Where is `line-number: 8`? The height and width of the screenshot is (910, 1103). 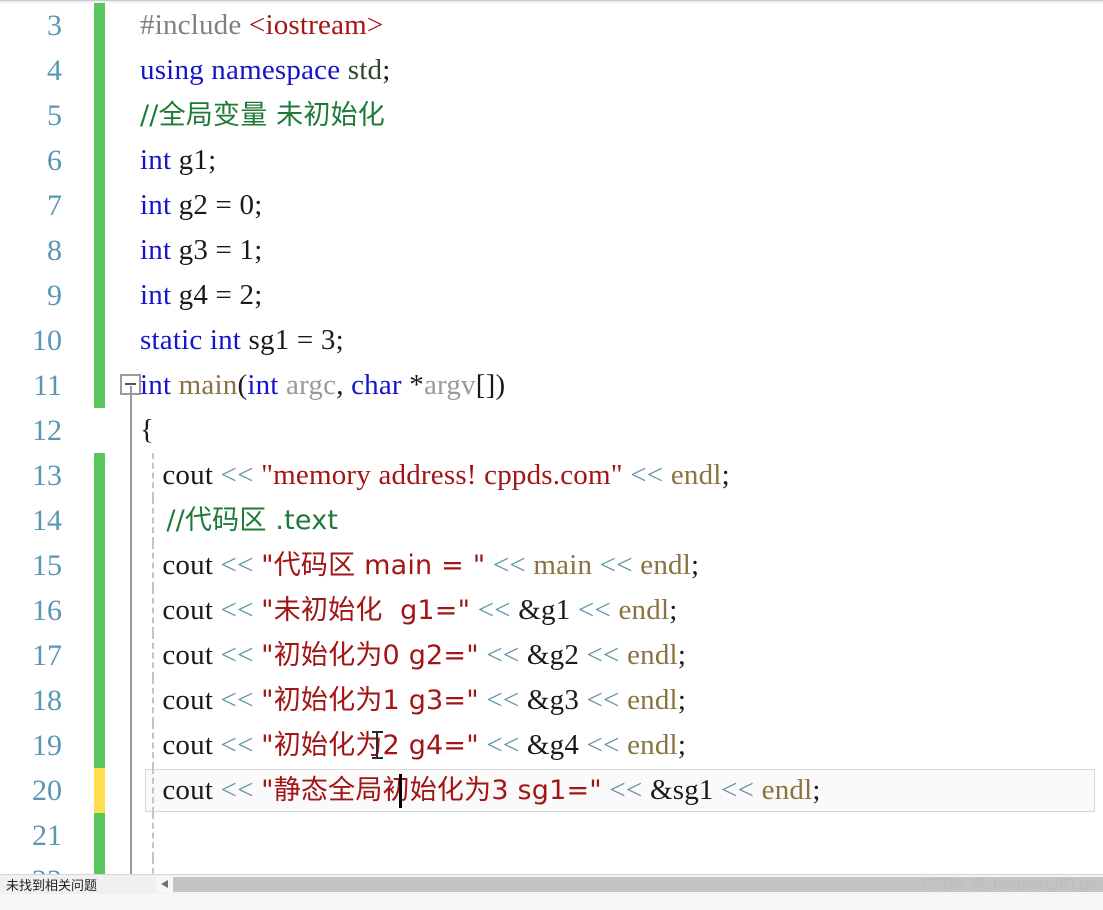 line-number: 8 is located at coordinates (54, 250).